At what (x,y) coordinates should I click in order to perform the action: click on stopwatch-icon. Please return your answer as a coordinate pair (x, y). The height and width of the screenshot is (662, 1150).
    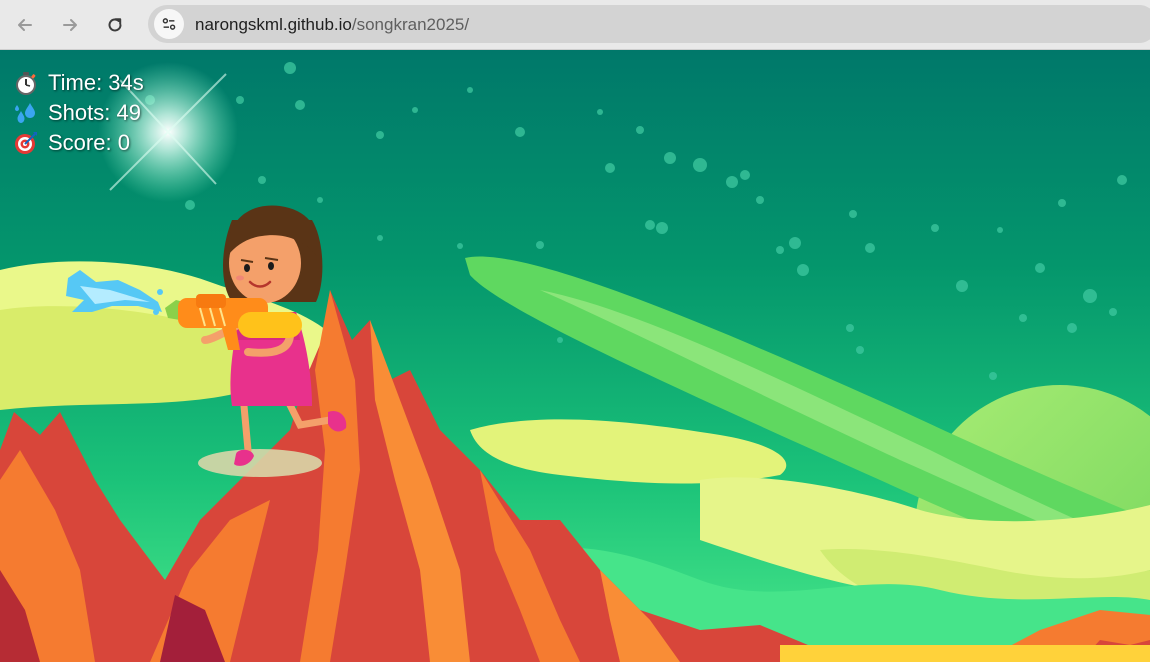
    Looking at the image, I should click on (26, 83).